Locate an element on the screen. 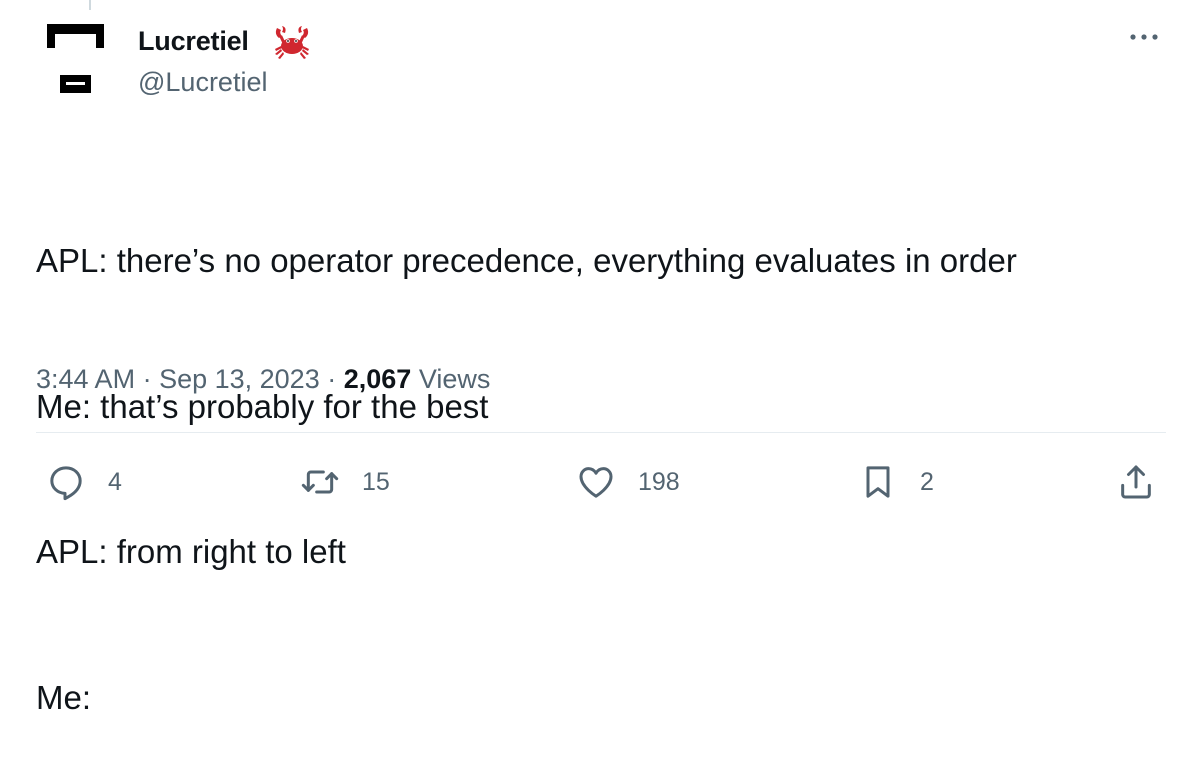  divider is located at coordinates (601, 432).